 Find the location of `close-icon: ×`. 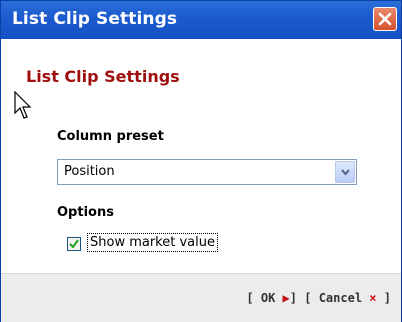

close-icon: × is located at coordinates (373, 298).